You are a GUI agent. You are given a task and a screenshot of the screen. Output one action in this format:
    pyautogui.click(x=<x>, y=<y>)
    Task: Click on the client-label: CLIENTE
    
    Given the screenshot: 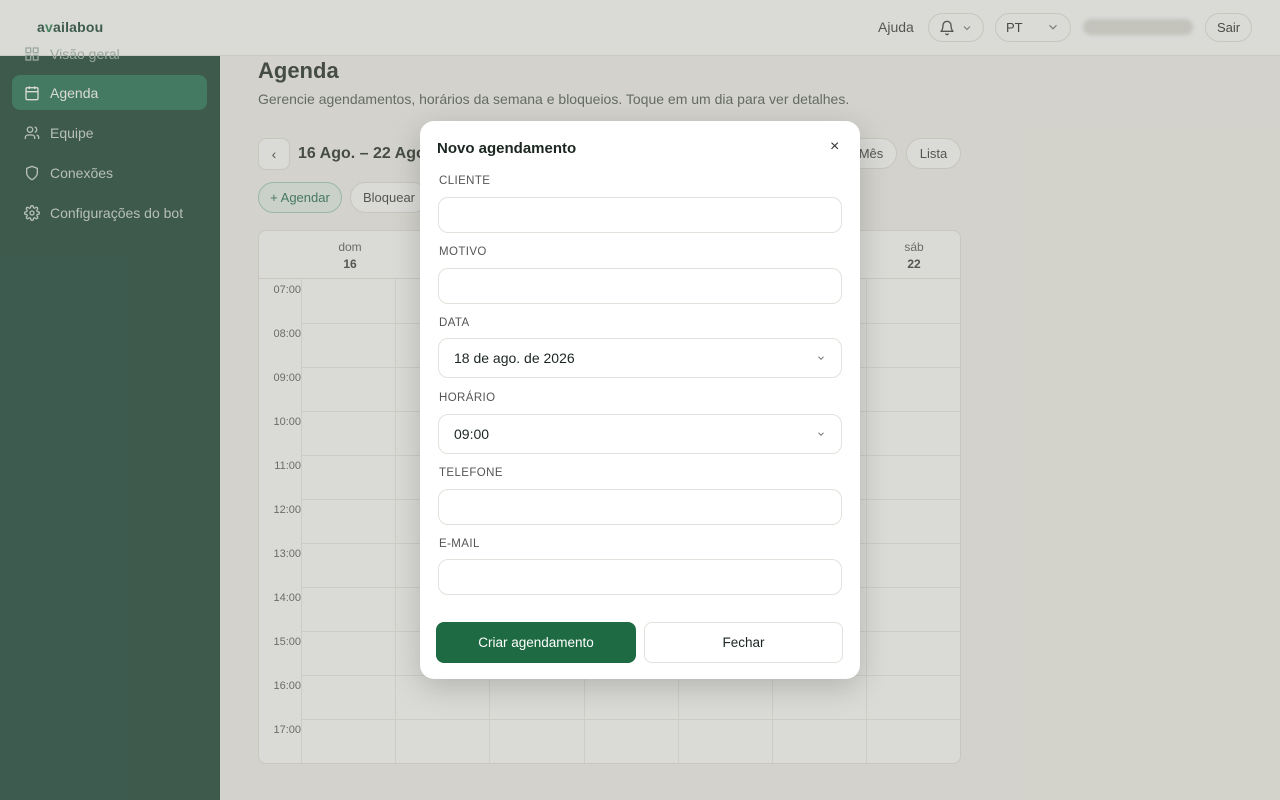 What is the action you would take?
    pyautogui.click(x=465, y=181)
    